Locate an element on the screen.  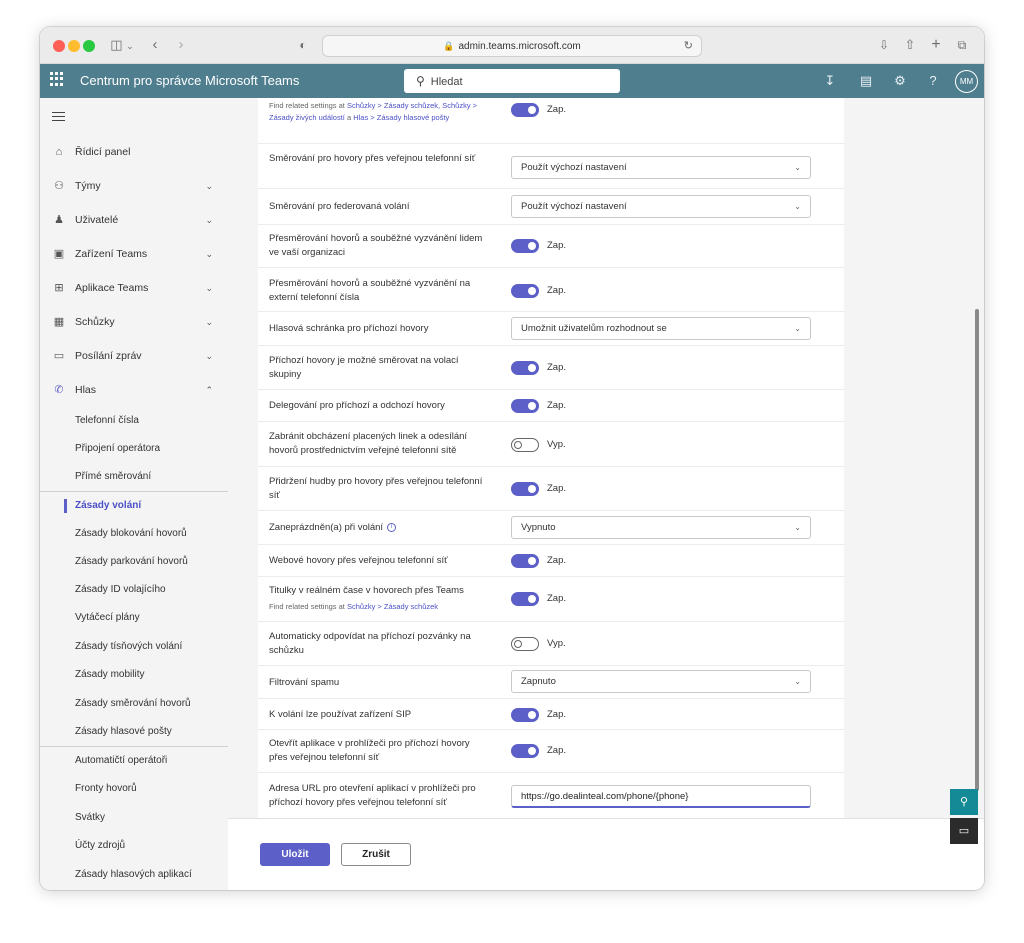
top-toggle is located at coordinates (525, 110).